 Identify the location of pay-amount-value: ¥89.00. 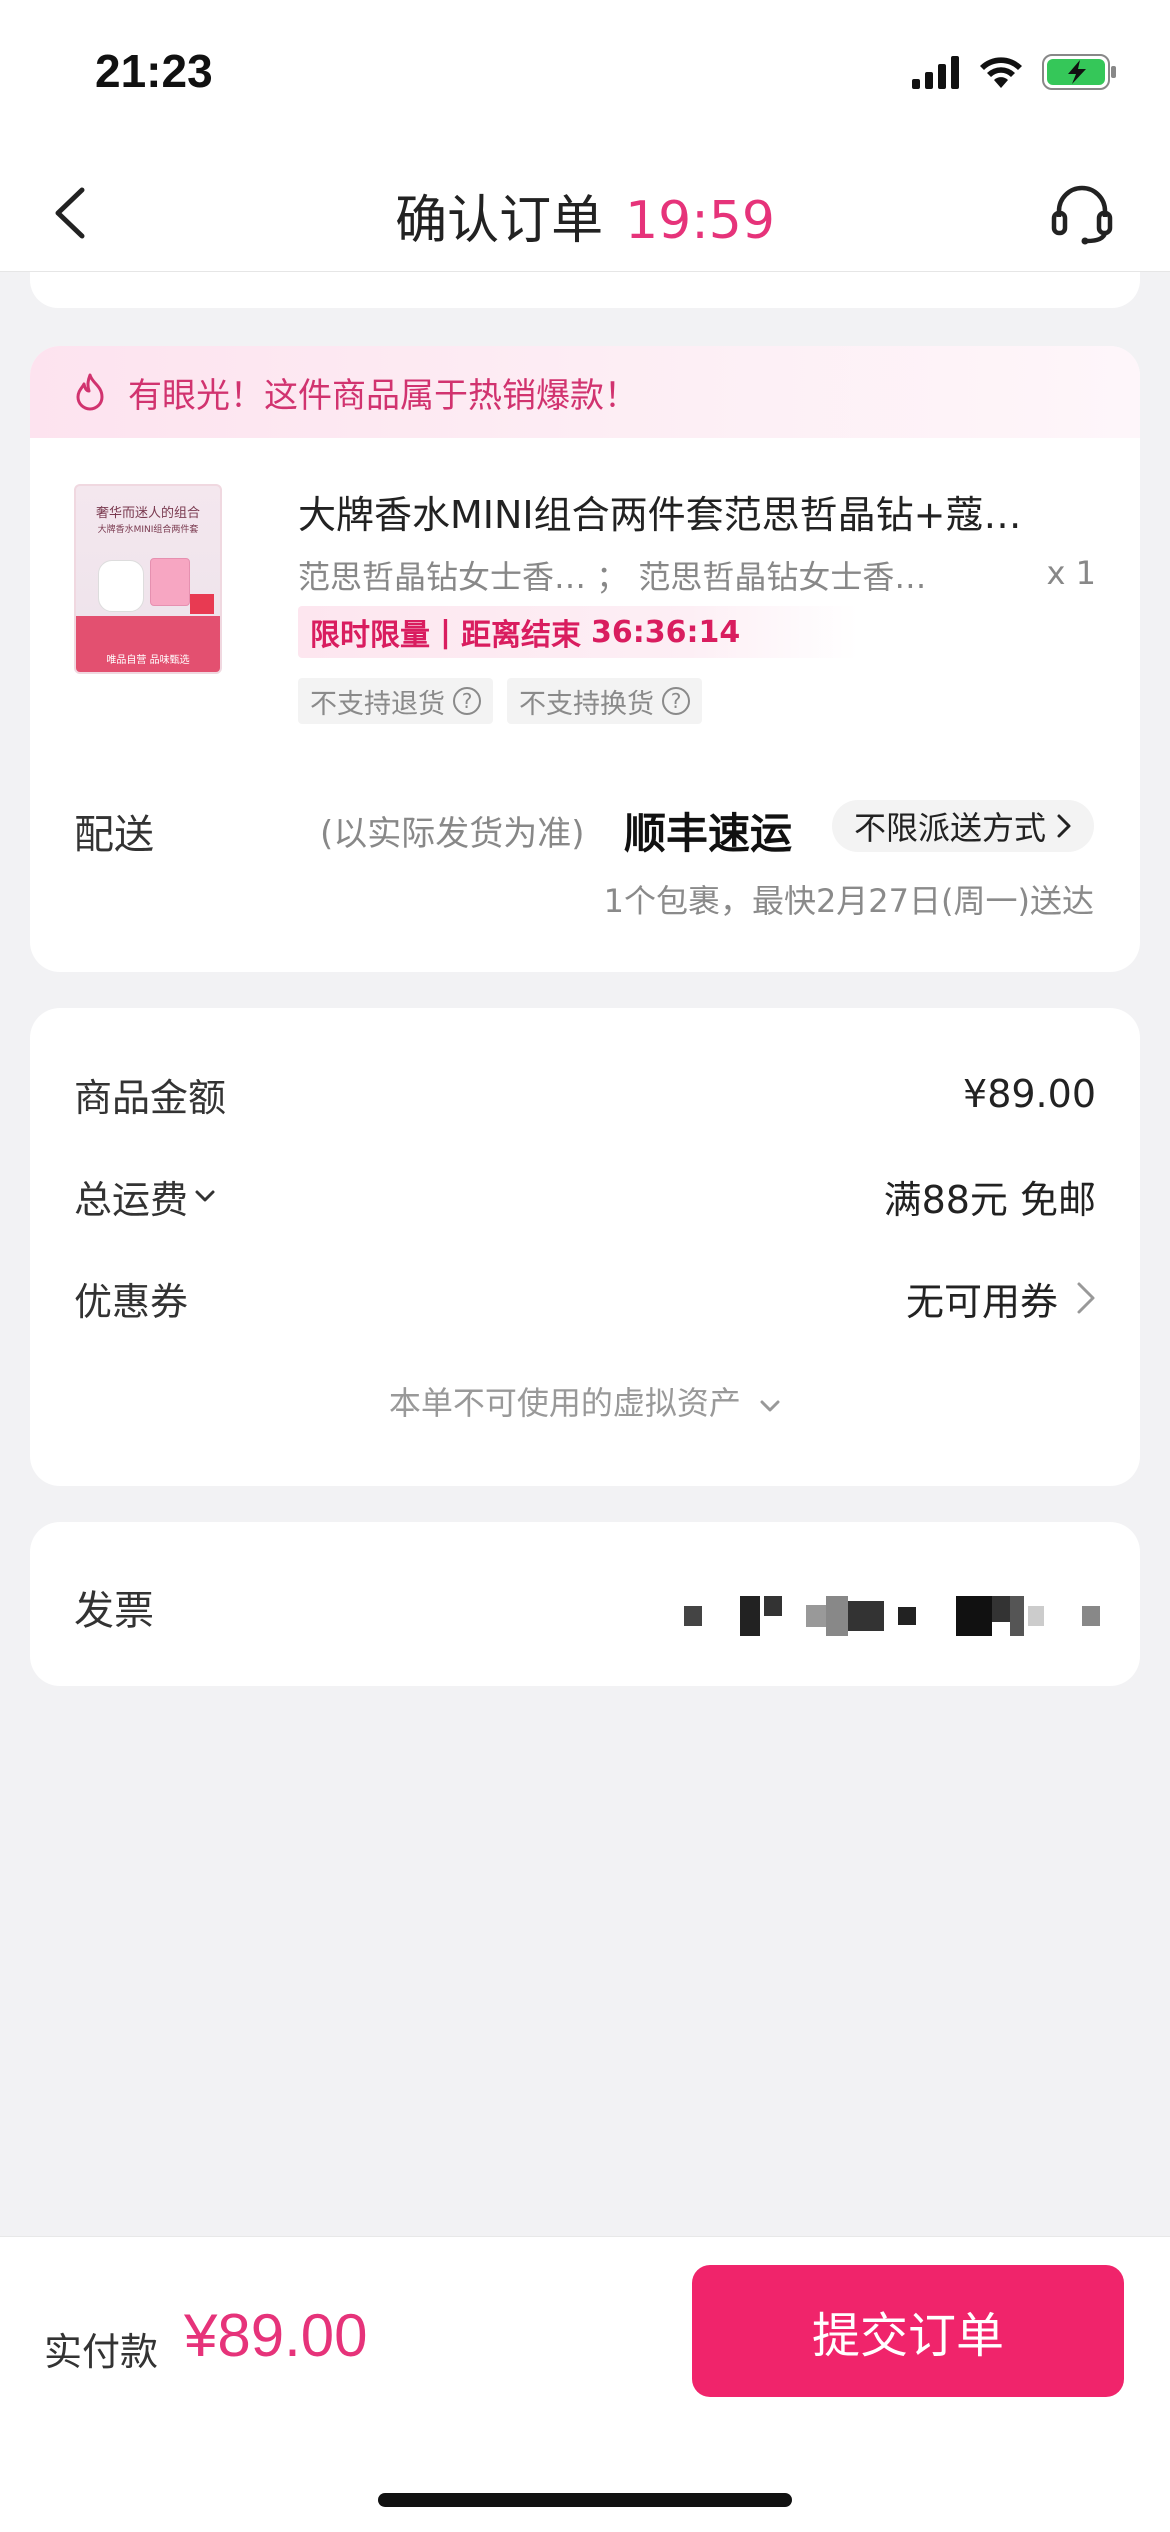
(276, 2335).